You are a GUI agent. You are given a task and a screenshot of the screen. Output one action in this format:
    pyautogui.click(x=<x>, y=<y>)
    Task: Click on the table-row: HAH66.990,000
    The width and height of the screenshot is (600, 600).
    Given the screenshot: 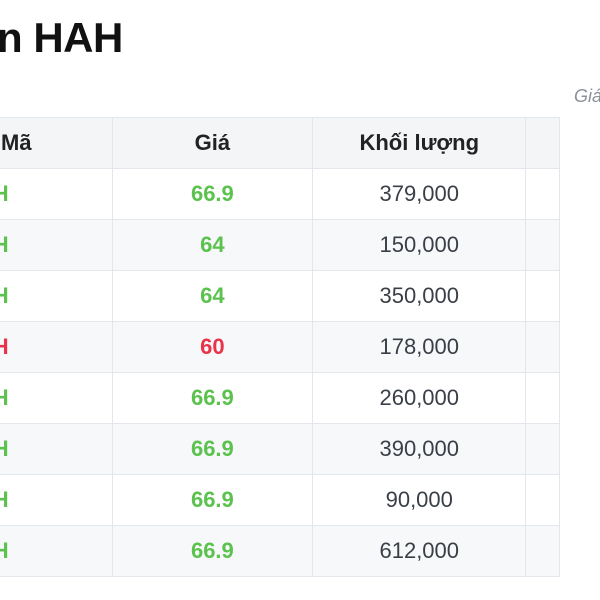 What is the action you would take?
    pyautogui.click(x=280, y=500)
    